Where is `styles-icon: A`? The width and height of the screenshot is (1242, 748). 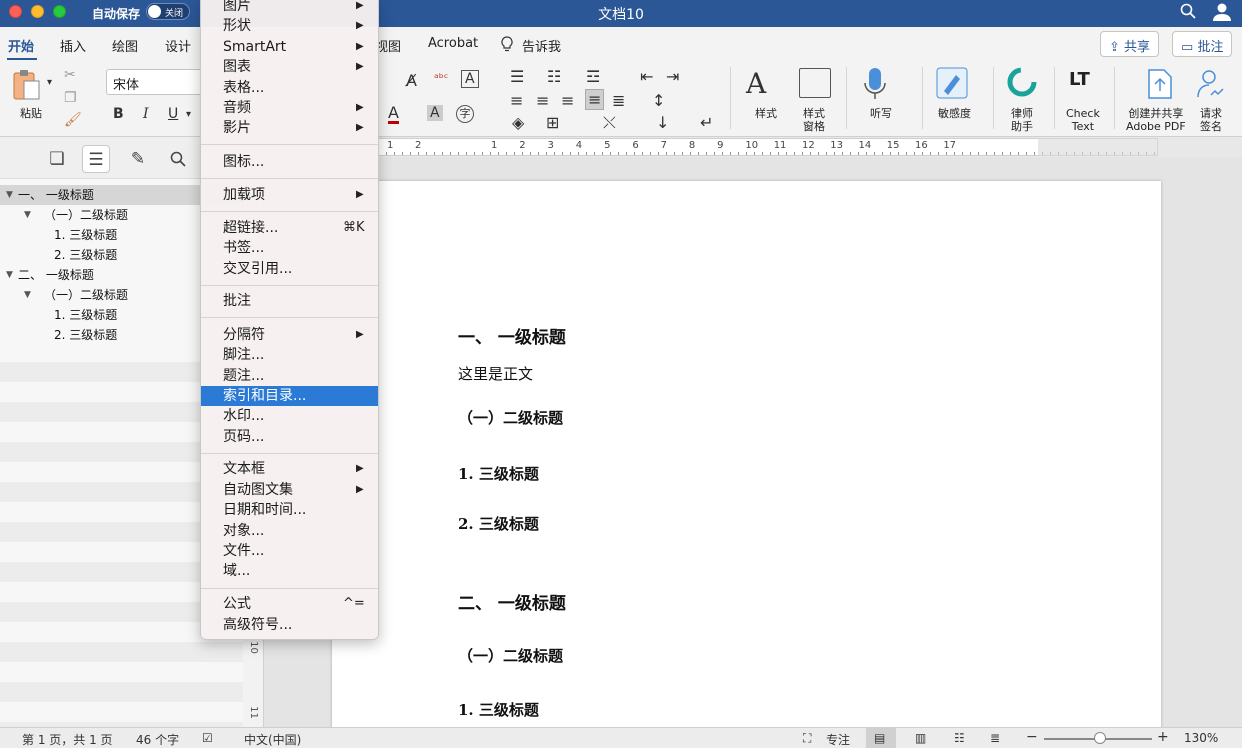 styles-icon: A is located at coordinates (756, 83).